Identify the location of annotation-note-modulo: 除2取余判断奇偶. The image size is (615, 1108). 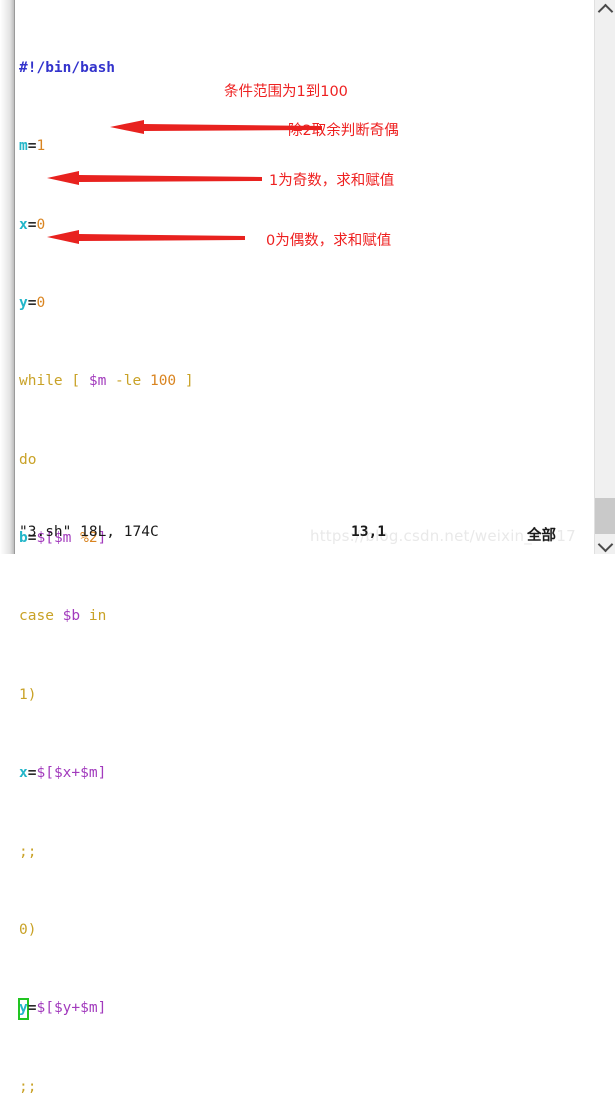
(343, 131).